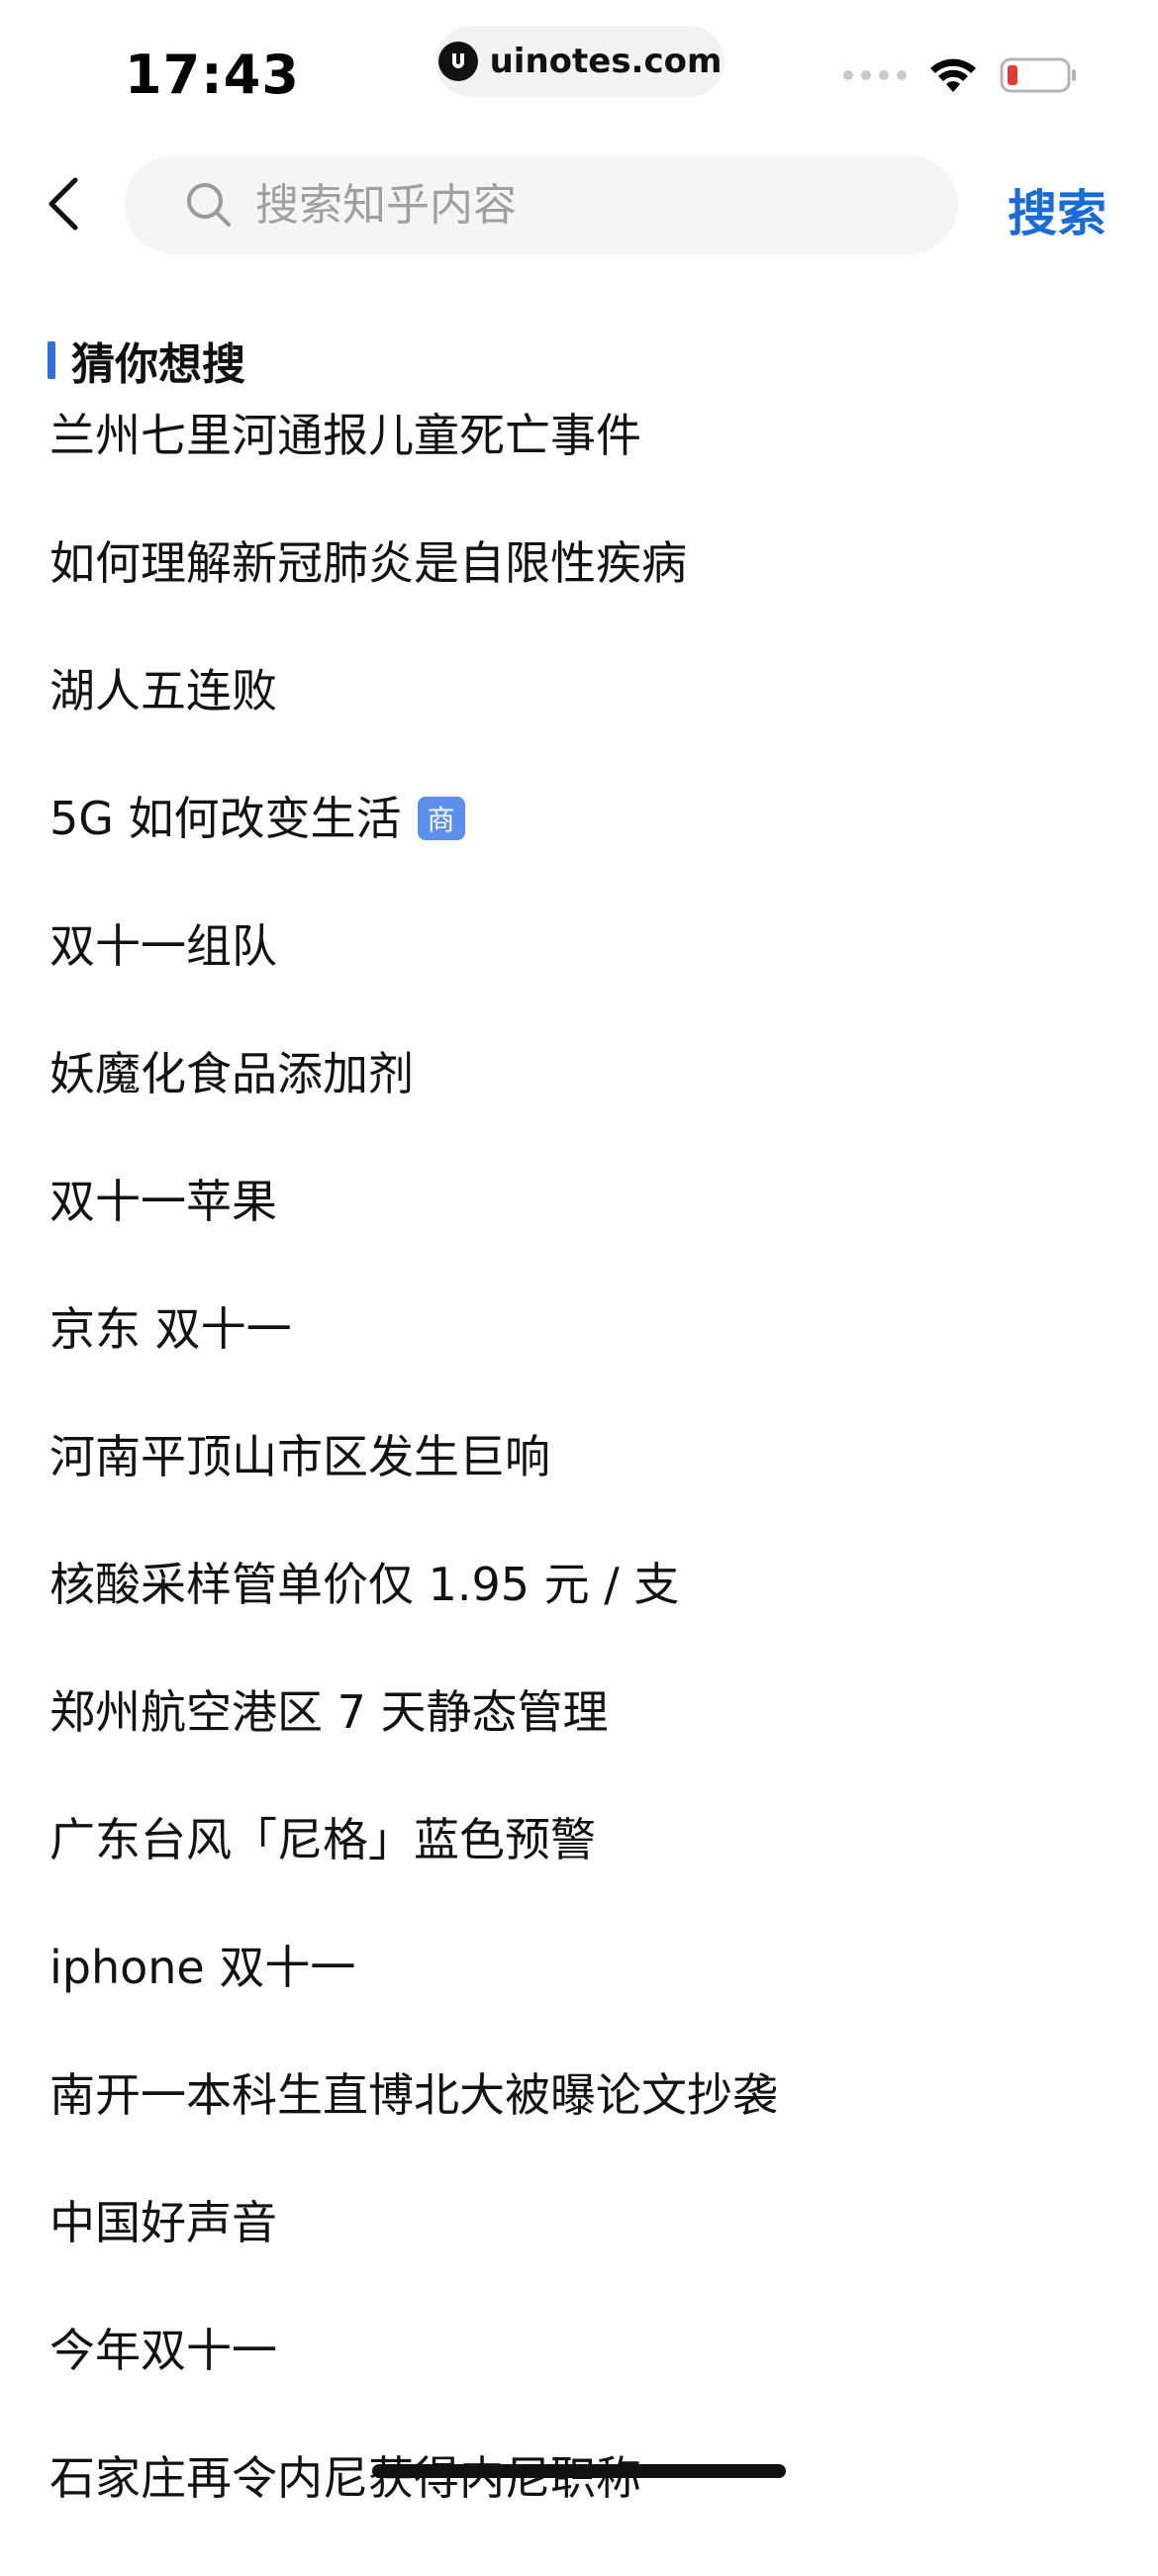 This screenshot has height=2576, width=1158. Describe the element at coordinates (158, 364) in the screenshot. I see `section-title: 猜你想搜` at that location.